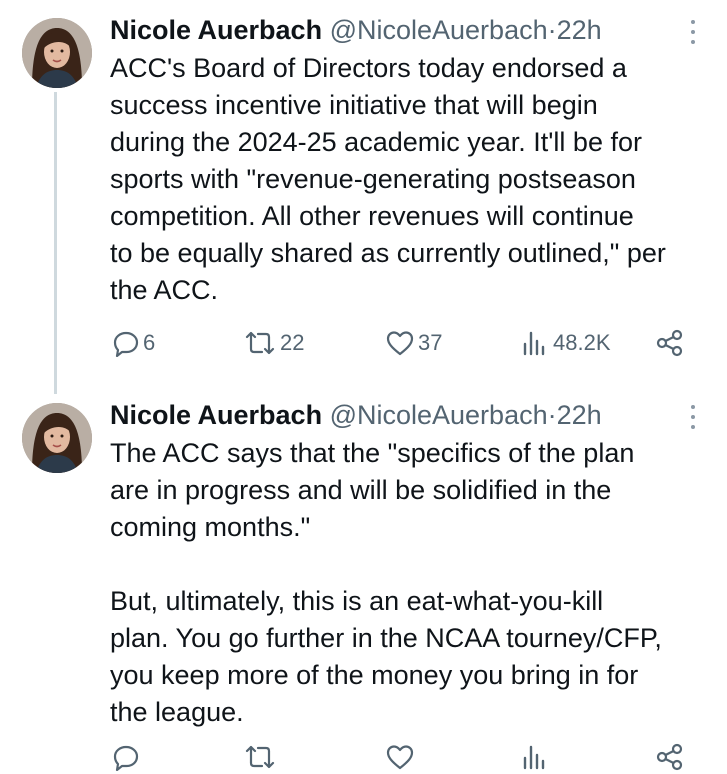  What do you see at coordinates (430, 342) in the screenshot?
I see `like-count: 37` at bounding box center [430, 342].